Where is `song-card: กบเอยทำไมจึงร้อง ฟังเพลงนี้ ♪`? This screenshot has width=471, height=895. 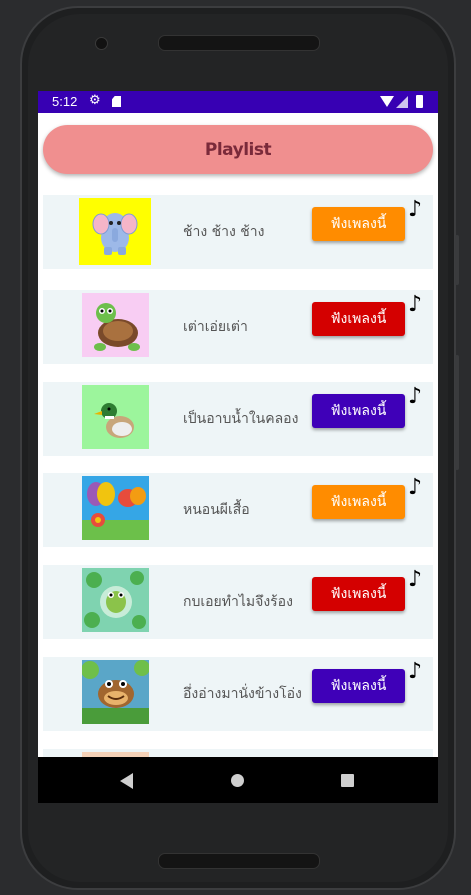 song-card: กบเอยทำไมจึงร้อง ฟังเพลงนี้ ♪ is located at coordinates (238, 602).